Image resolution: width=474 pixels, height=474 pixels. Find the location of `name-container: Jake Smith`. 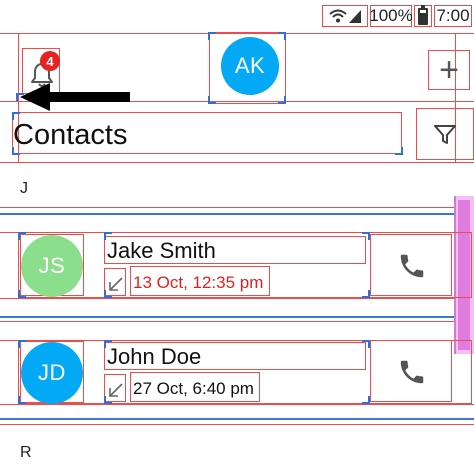

name-container: Jake Smith is located at coordinates (235, 250).